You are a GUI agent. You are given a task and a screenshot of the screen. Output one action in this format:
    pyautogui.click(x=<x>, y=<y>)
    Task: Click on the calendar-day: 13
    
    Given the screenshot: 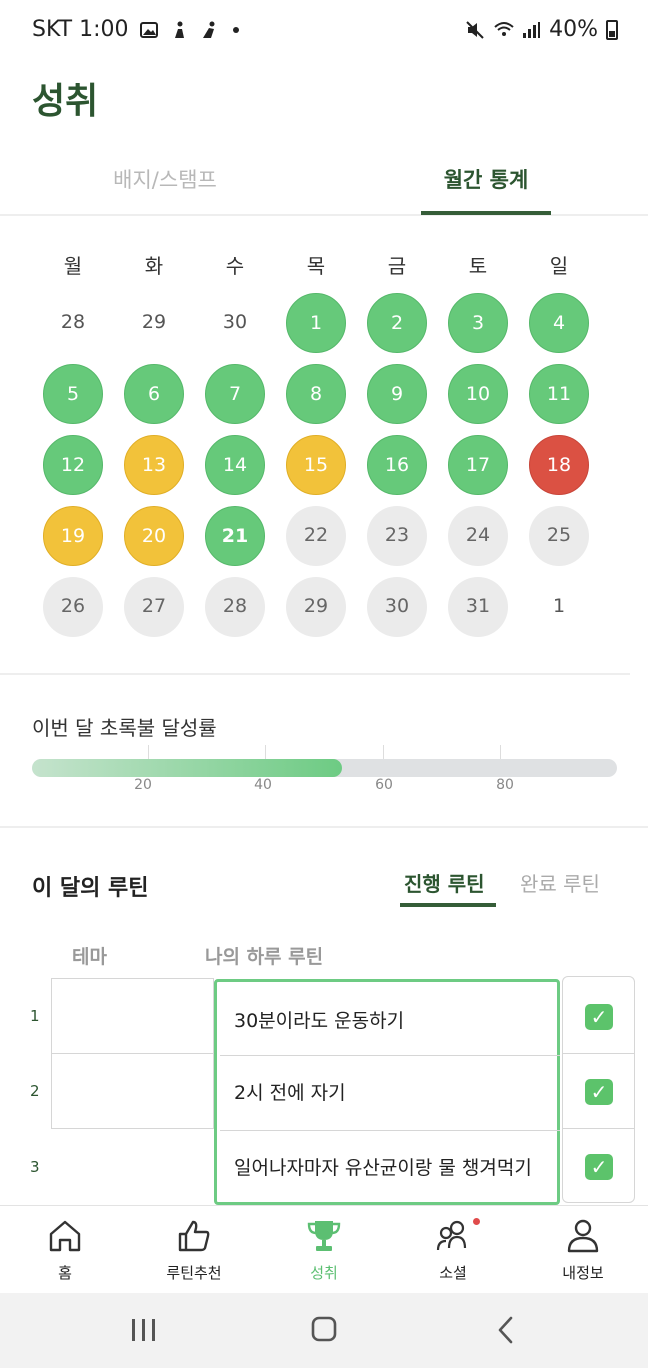 What is the action you would take?
    pyautogui.click(x=154, y=465)
    